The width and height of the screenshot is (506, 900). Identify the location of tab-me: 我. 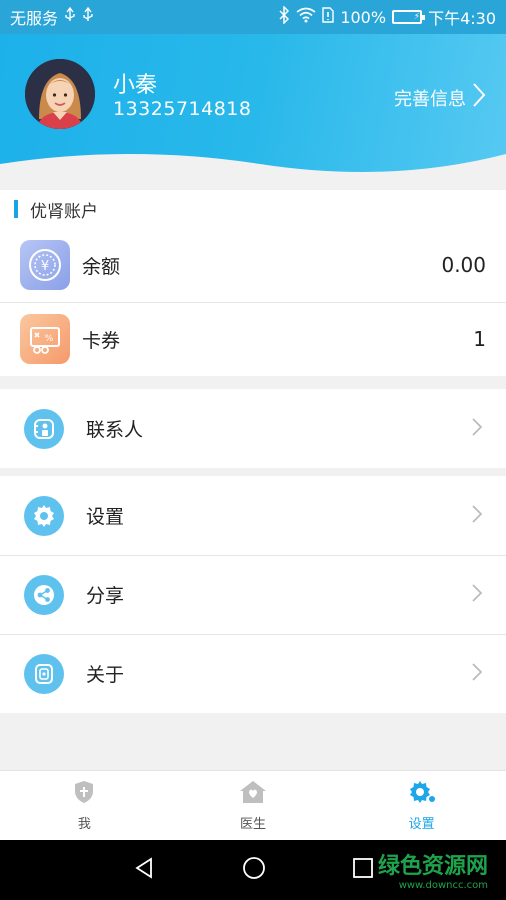
(84, 805).